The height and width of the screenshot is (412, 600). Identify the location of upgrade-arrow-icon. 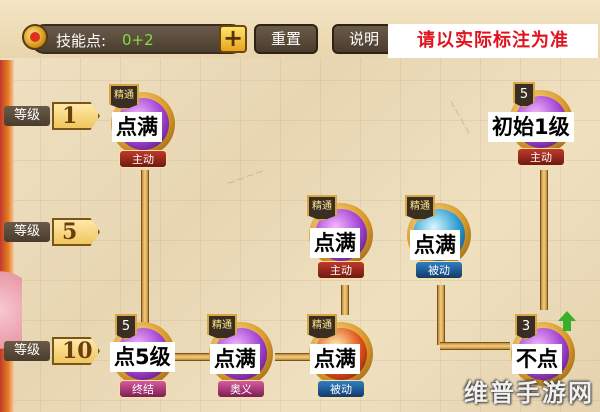
(567, 321).